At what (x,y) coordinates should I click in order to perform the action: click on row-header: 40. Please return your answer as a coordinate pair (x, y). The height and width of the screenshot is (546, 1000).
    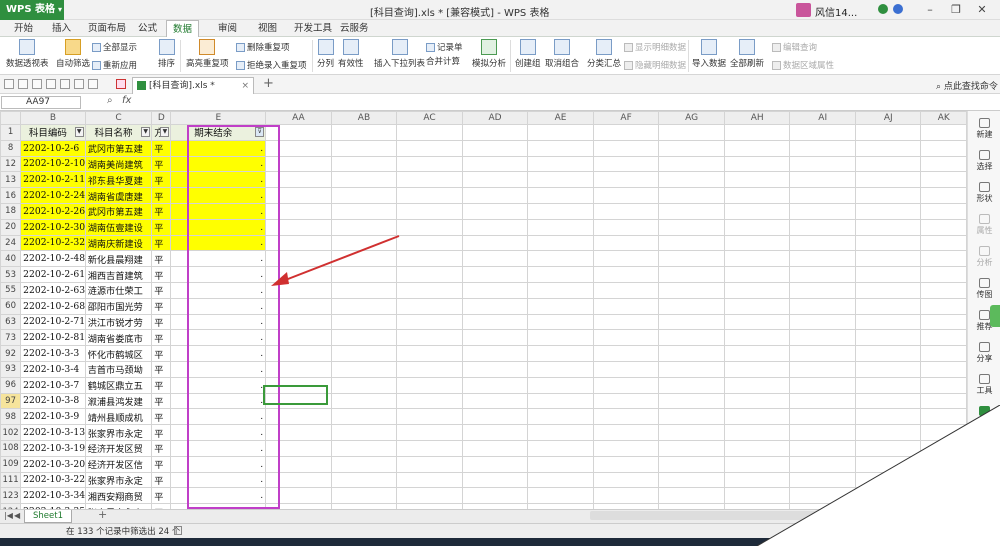
    Looking at the image, I should click on (11, 259).